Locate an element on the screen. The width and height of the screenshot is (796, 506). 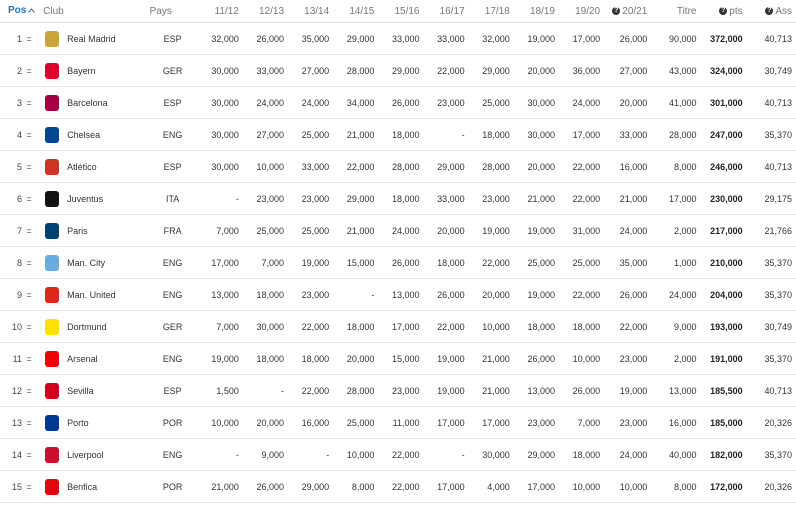
club-name: Atlético is located at coordinates (82, 167).